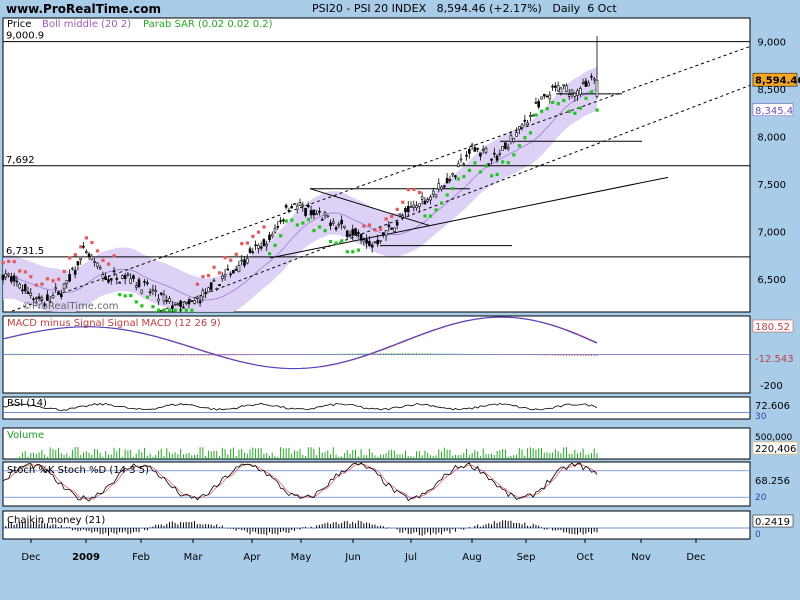 The image size is (800, 600). What do you see at coordinates (208, 24) in the screenshot?
I see `legend-sar: Parab SAR (0.02 0.02 0.2)` at bounding box center [208, 24].